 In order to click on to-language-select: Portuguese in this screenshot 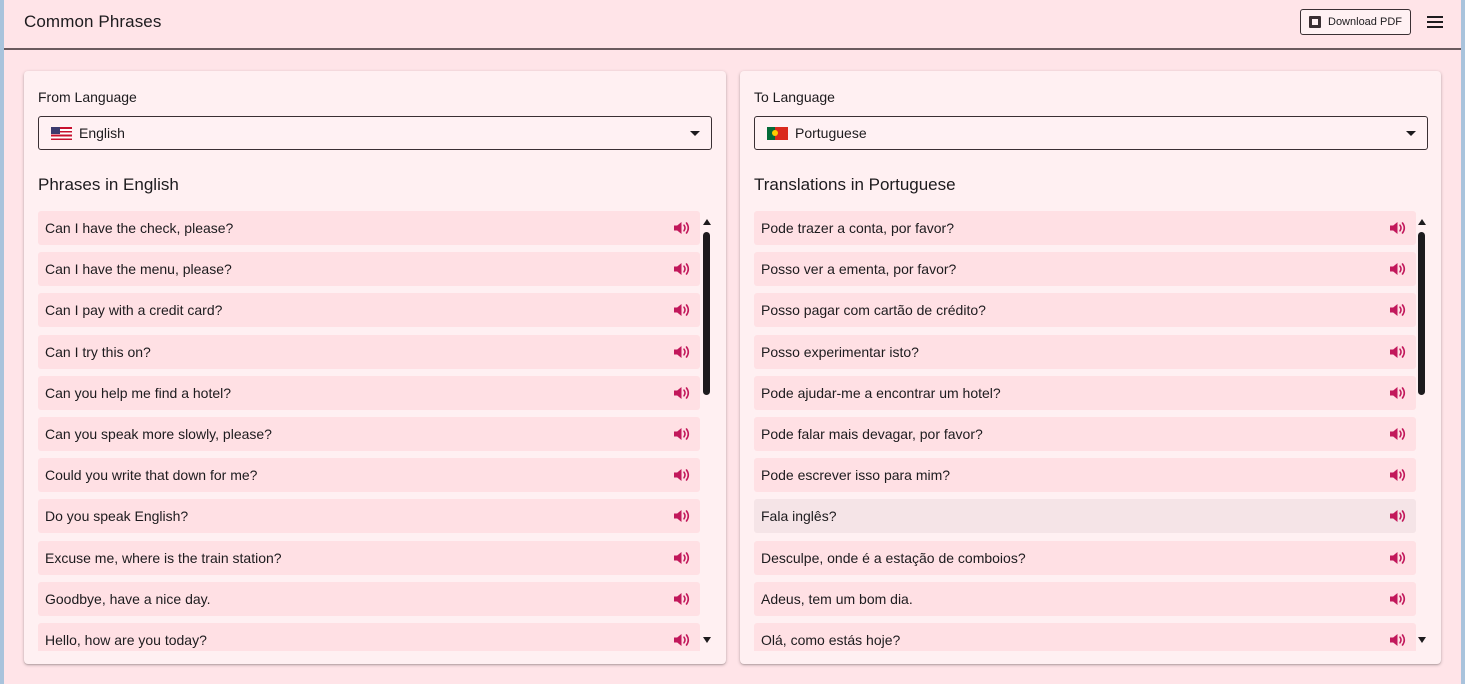, I will do `click(1091, 133)`.